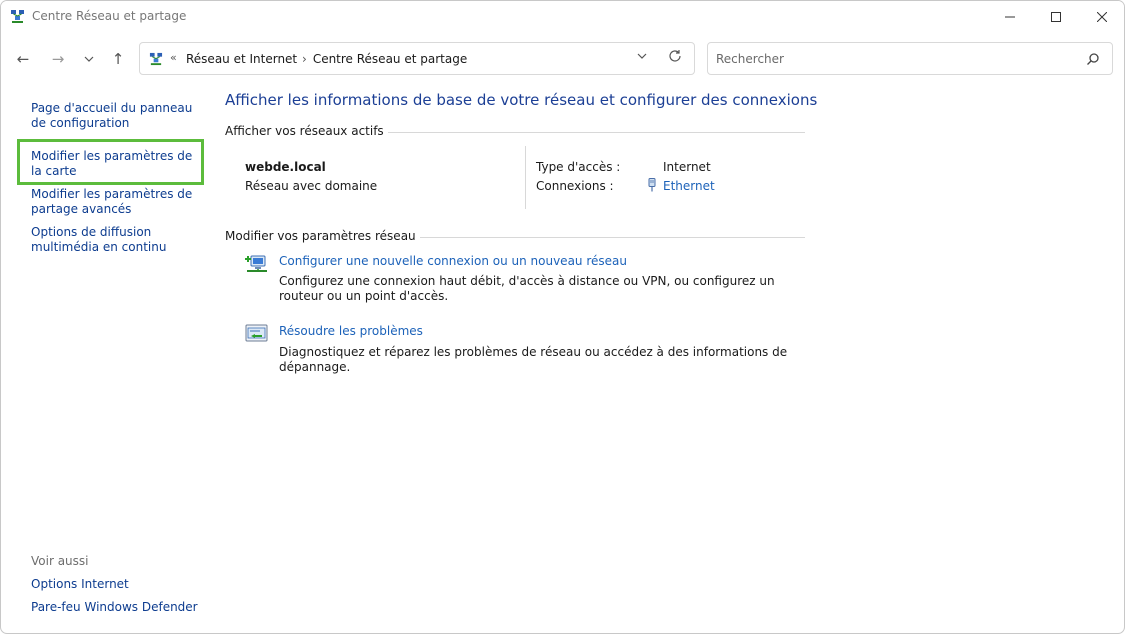  What do you see at coordinates (304, 59) in the screenshot?
I see `chevron-right-icon: ›` at bounding box center [304, 59].